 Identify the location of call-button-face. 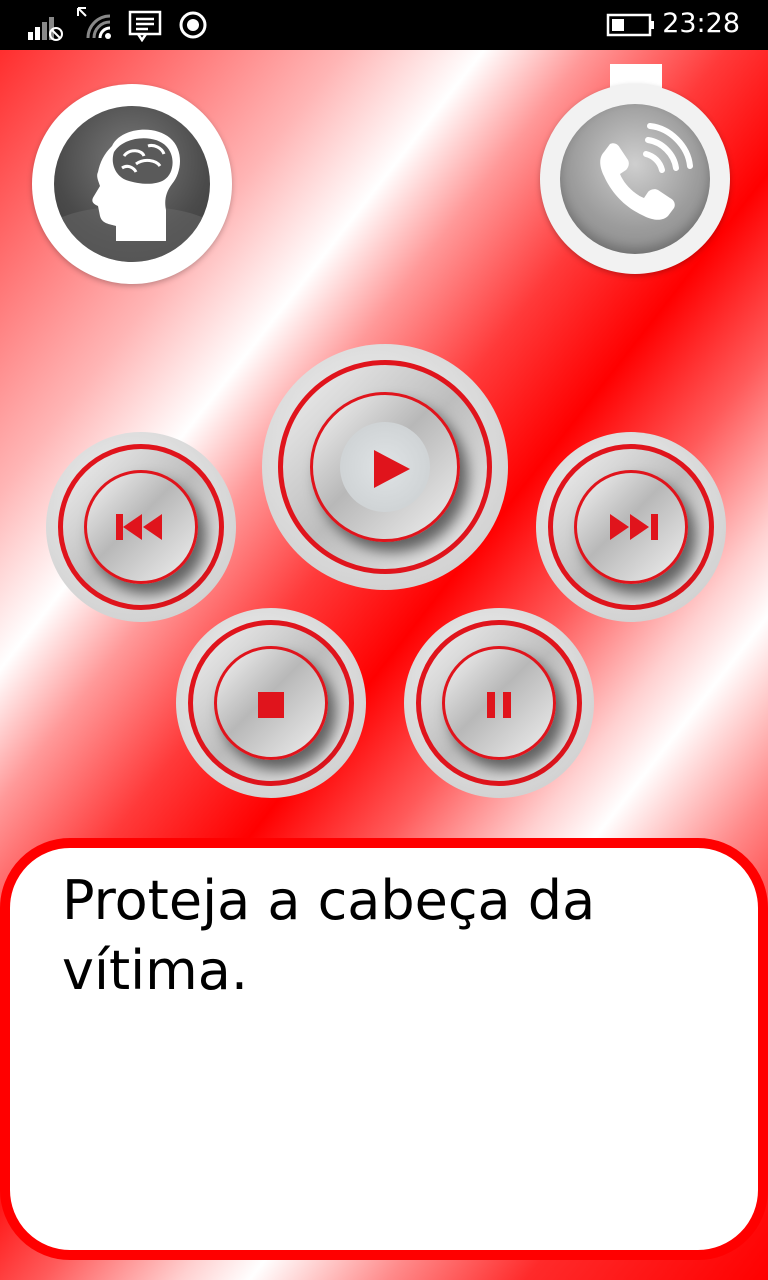
(635, 179).